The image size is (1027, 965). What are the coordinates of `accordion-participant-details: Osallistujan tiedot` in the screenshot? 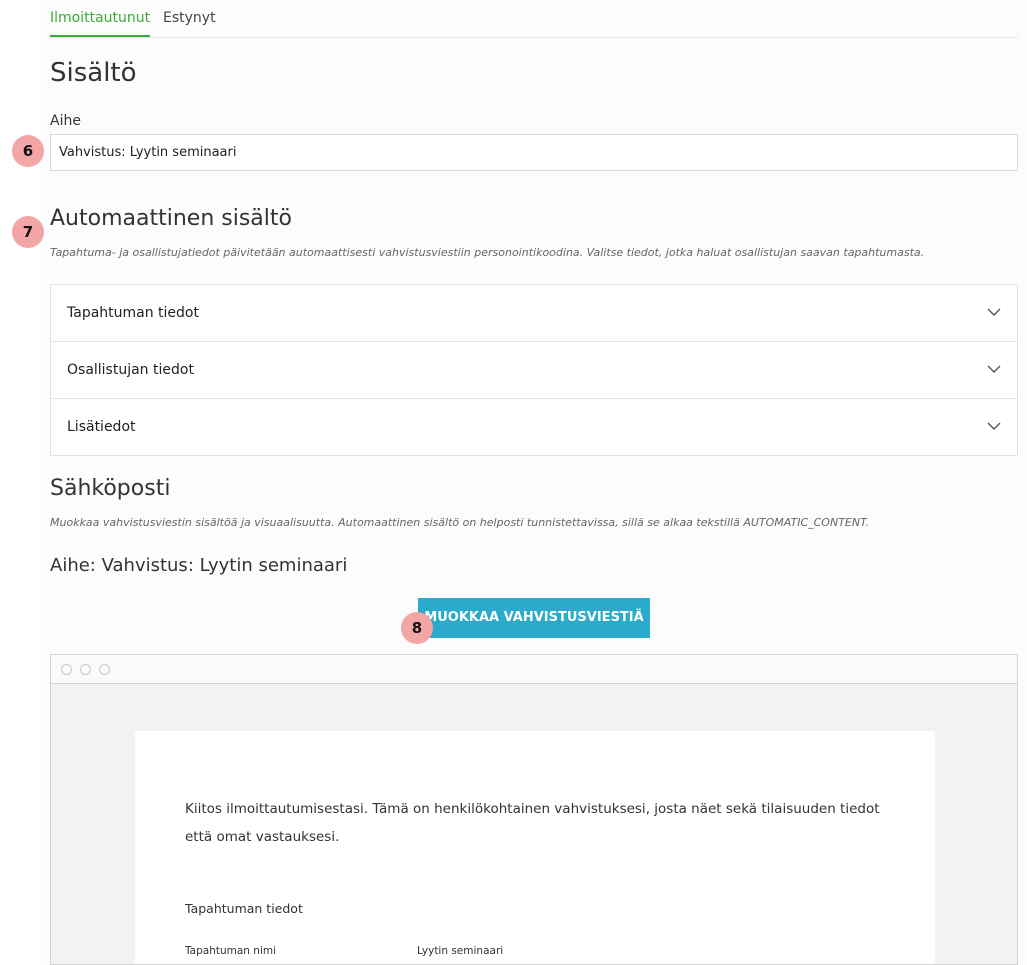 It's located at (534, 370).